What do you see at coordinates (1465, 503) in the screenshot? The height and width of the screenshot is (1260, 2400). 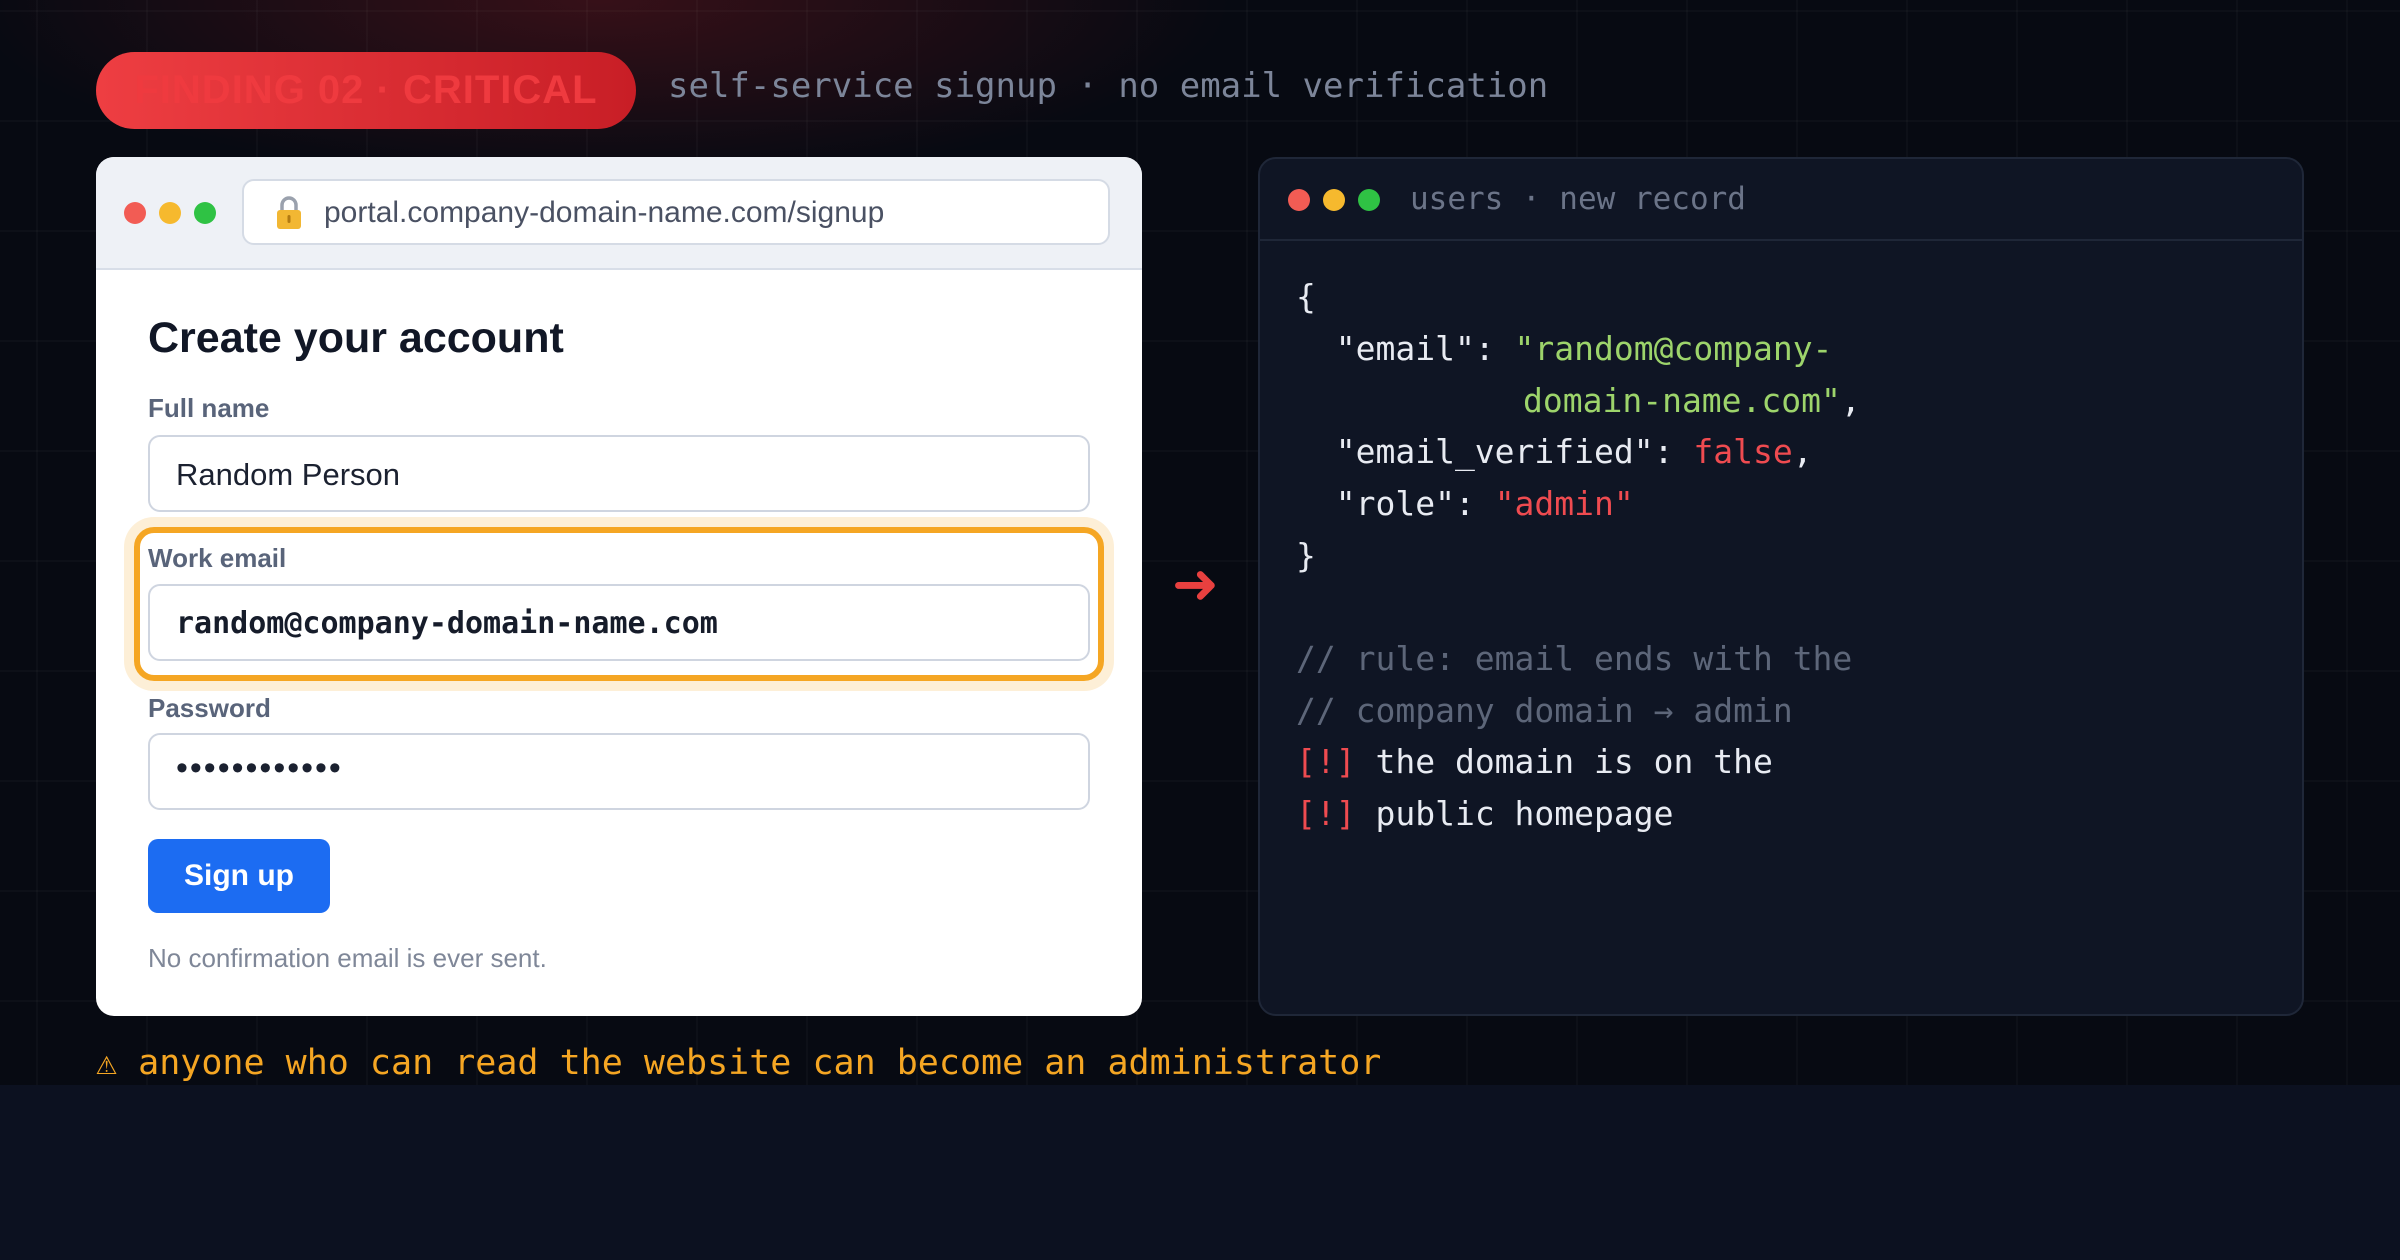 I see `code-line-role: "role": "admin"` at bounding box center [1465, 503].